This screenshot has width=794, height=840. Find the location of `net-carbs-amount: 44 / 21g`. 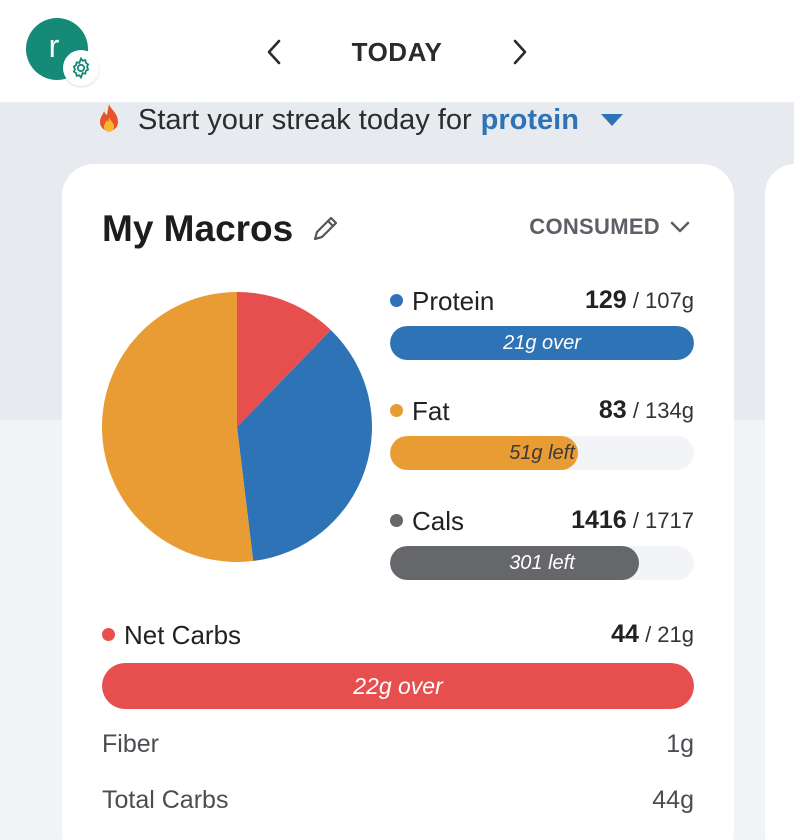

net-carbs-amount: 44 / 21g is located at coordinates (652, 634).